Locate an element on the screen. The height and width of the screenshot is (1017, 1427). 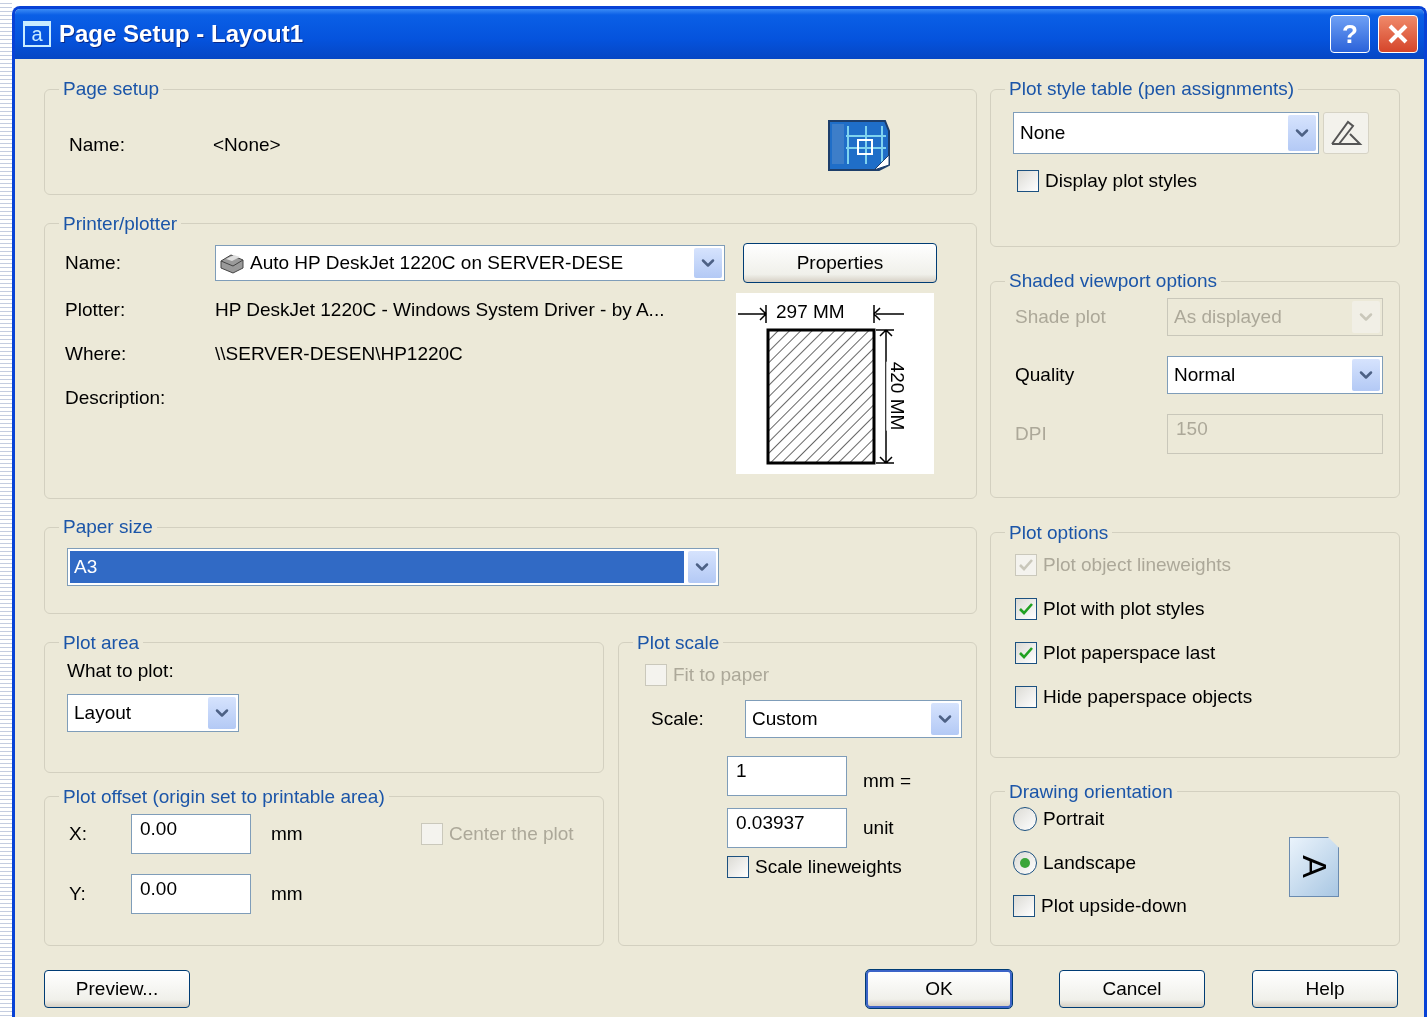
input-field: 0.03937 is located at coordinates (787, 827).